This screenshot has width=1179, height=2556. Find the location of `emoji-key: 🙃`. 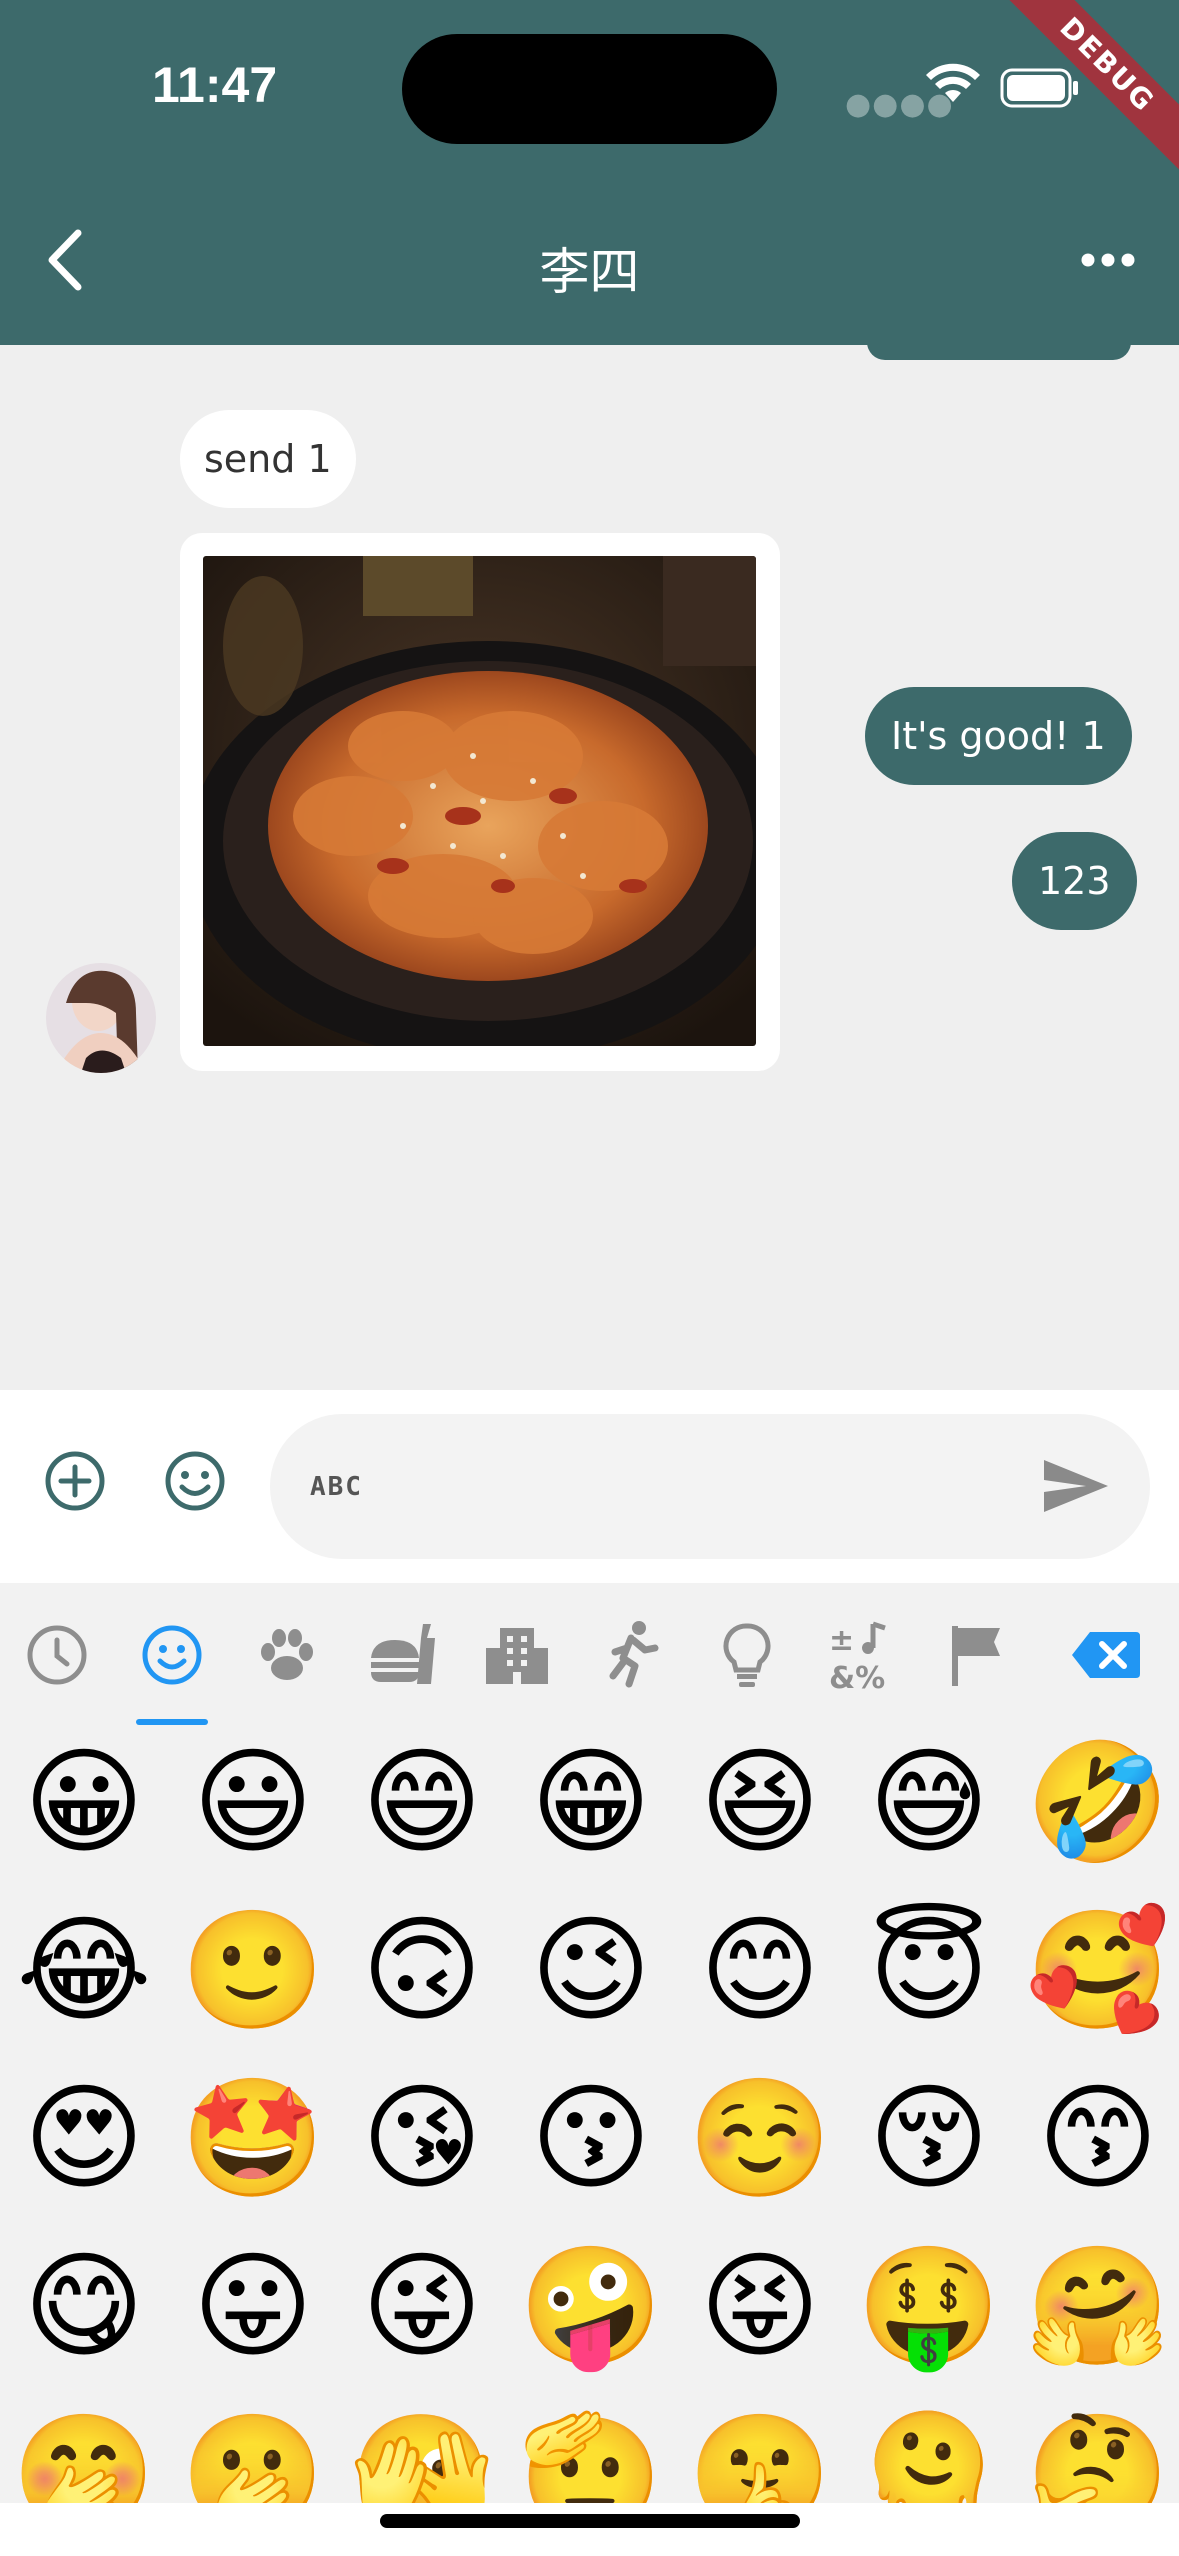

emoji-key: 🙃 is located at coordinates (422, 1971).